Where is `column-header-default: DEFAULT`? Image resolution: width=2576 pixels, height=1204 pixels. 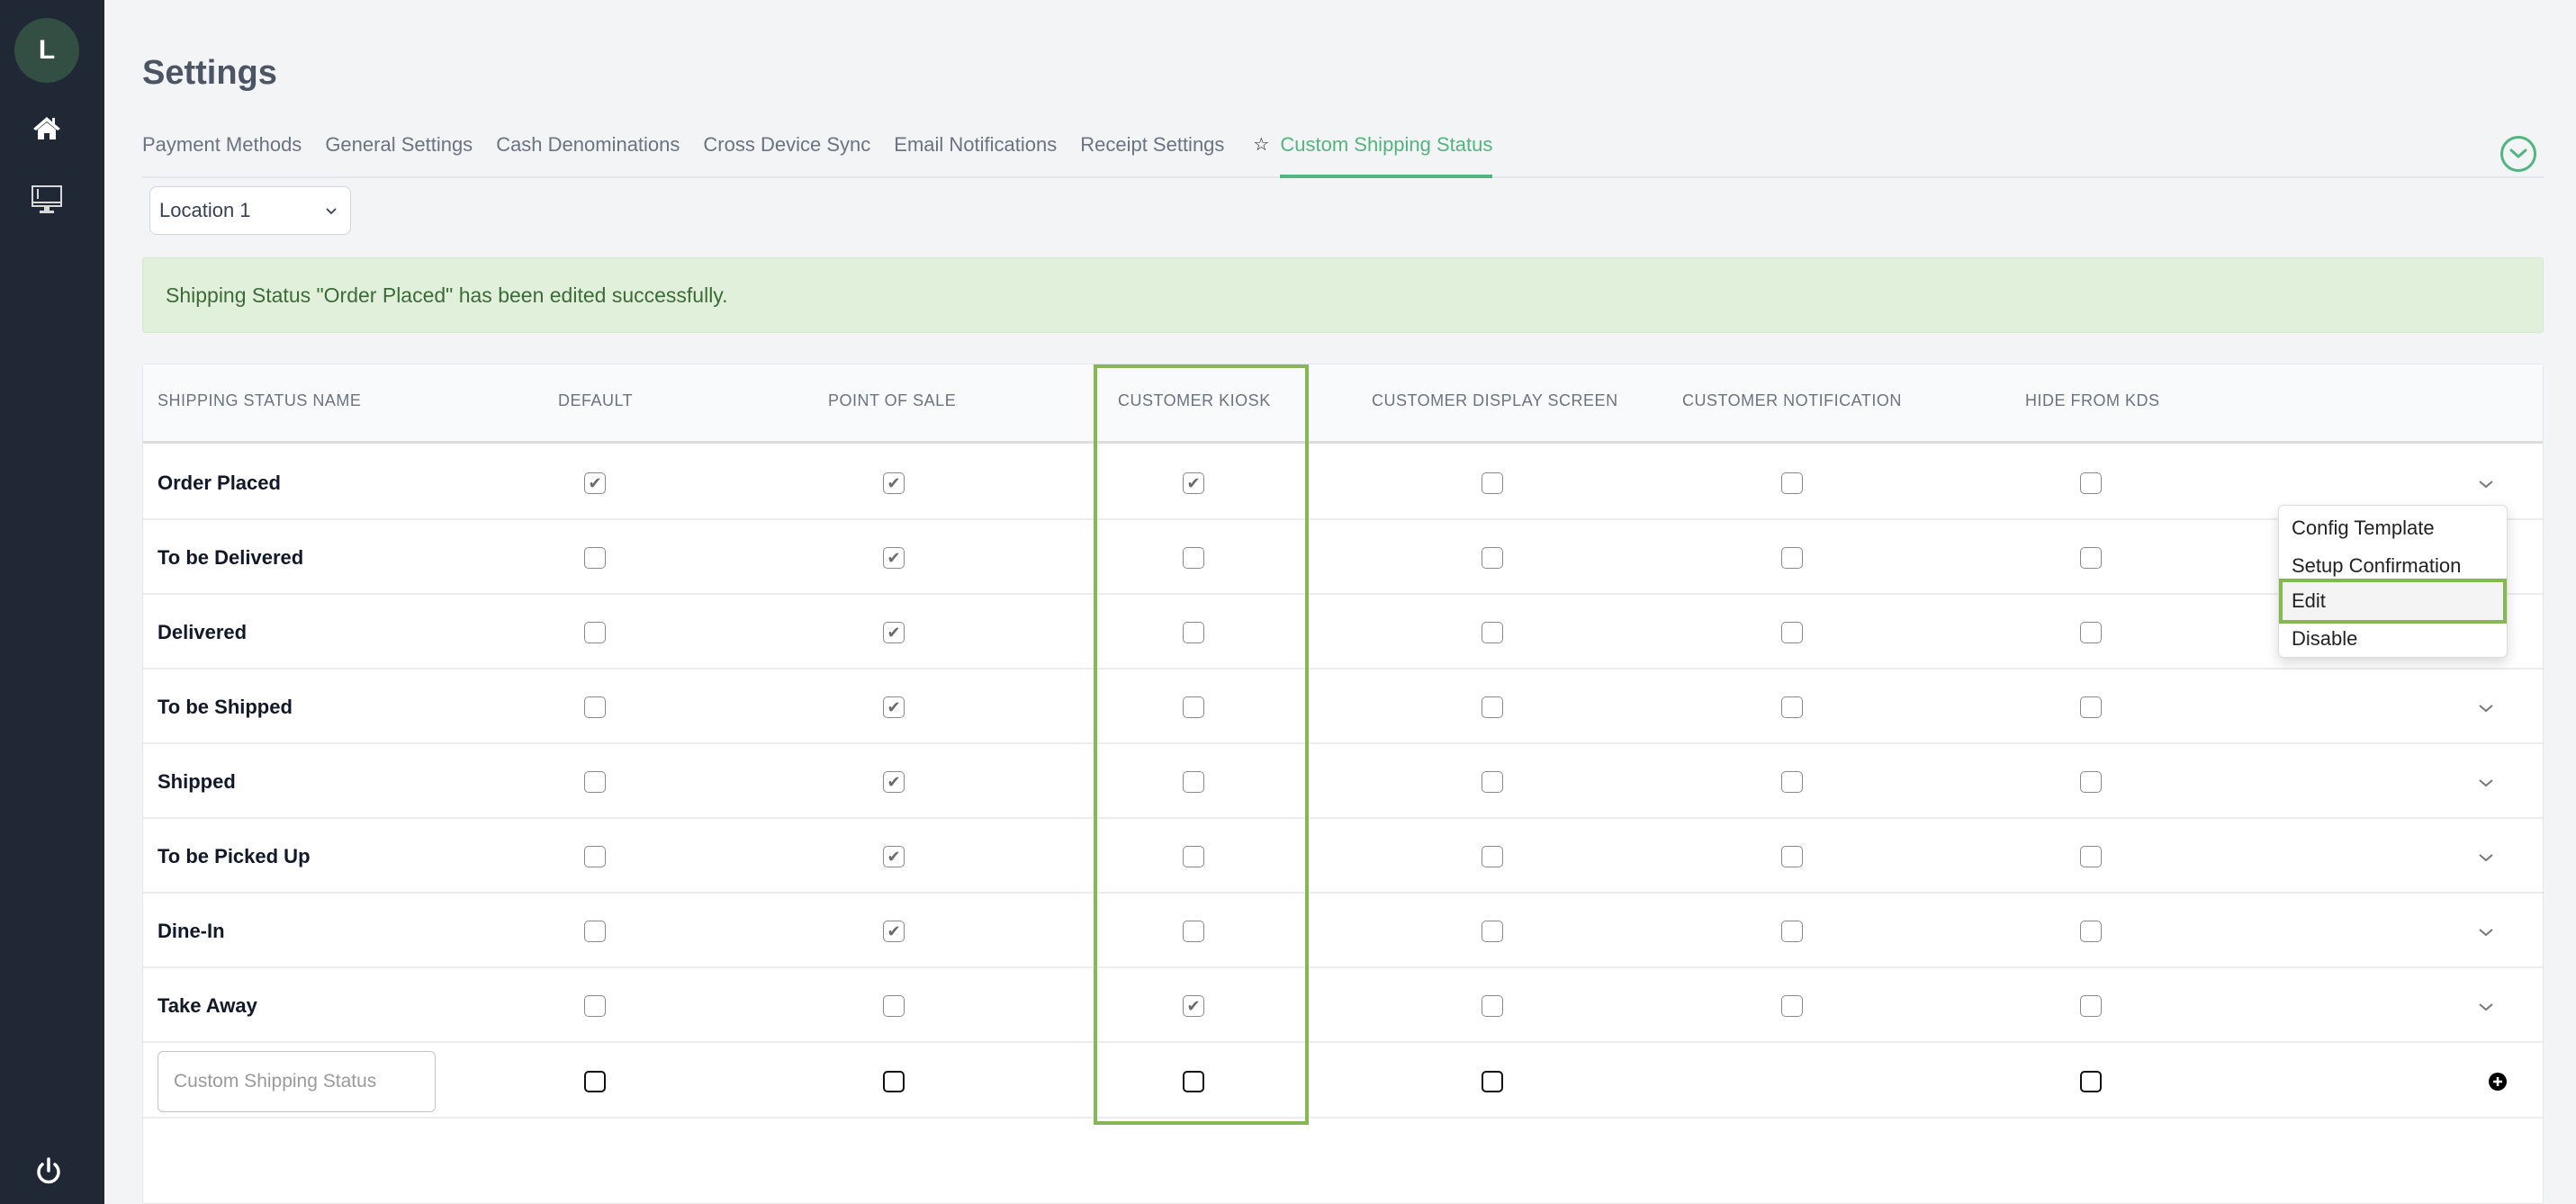
column-header-default: DEFAULT is located at coordinates (596, 400).